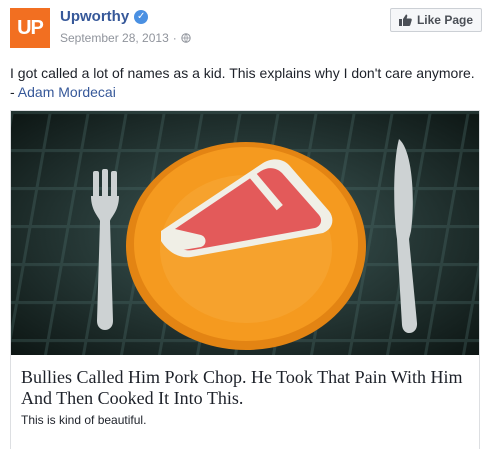 This screenshot has height=450, width=490. What do you see at coordinates (141, 16) in the screenshot?
I see `verified-check-icon: ✓` at bounding box center [141, 16].